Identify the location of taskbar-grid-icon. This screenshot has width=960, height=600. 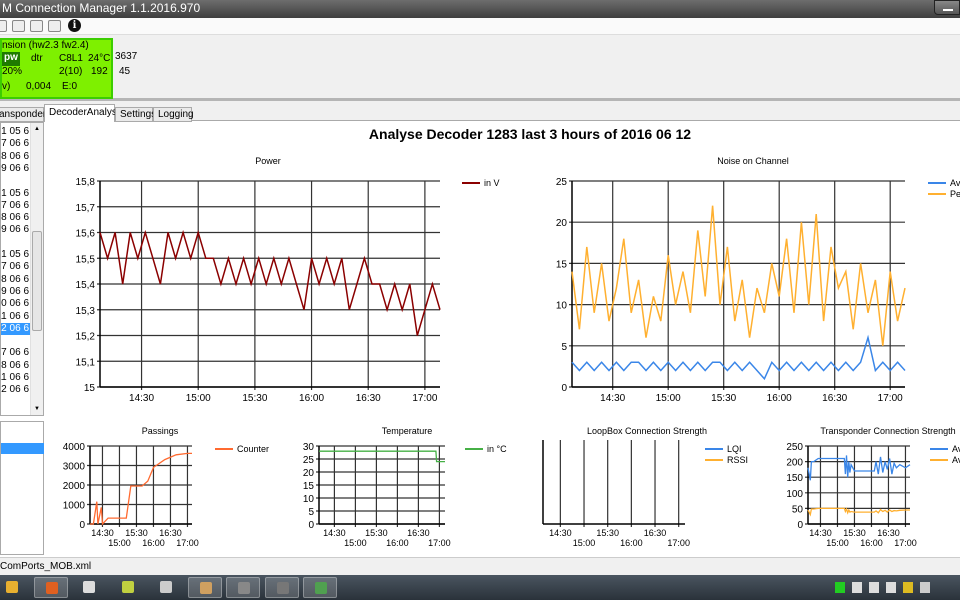
(281, 587).